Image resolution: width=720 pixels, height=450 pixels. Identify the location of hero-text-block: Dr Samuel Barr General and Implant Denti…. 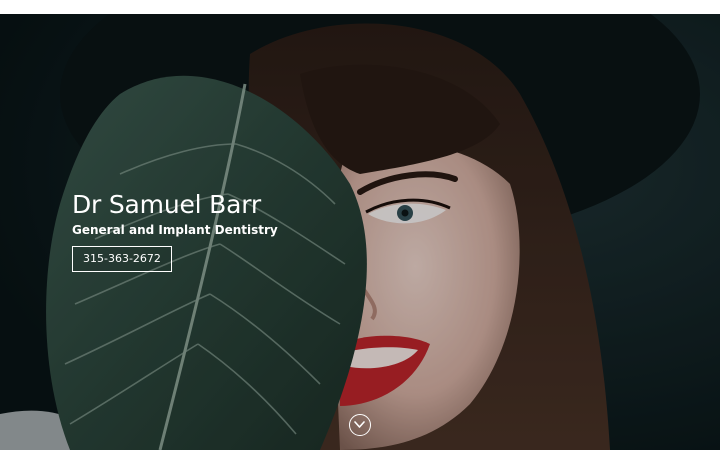
(175, 231).